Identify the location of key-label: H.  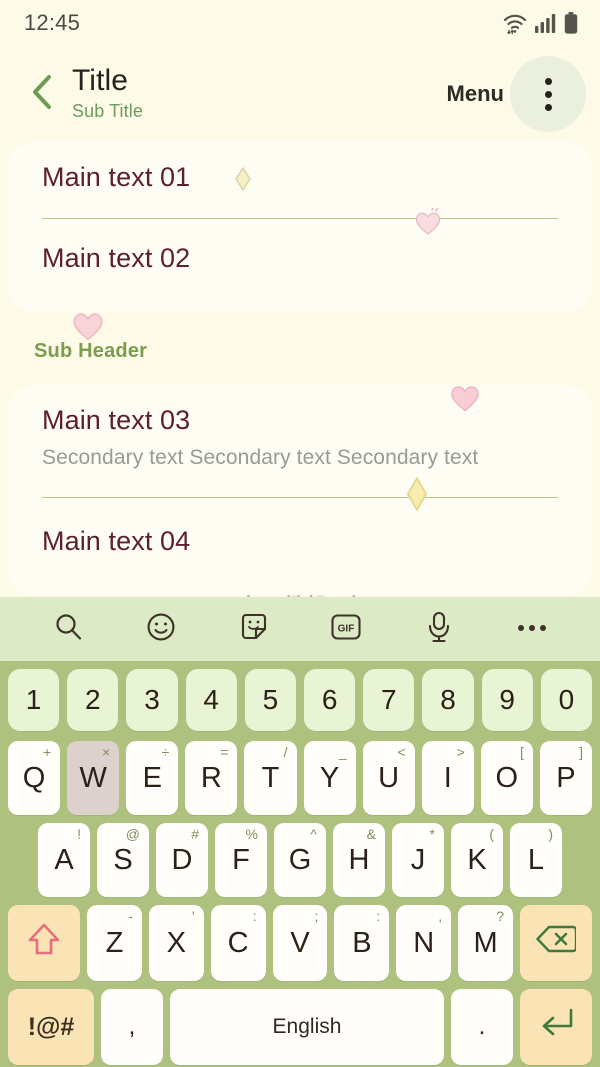
(359, 859).